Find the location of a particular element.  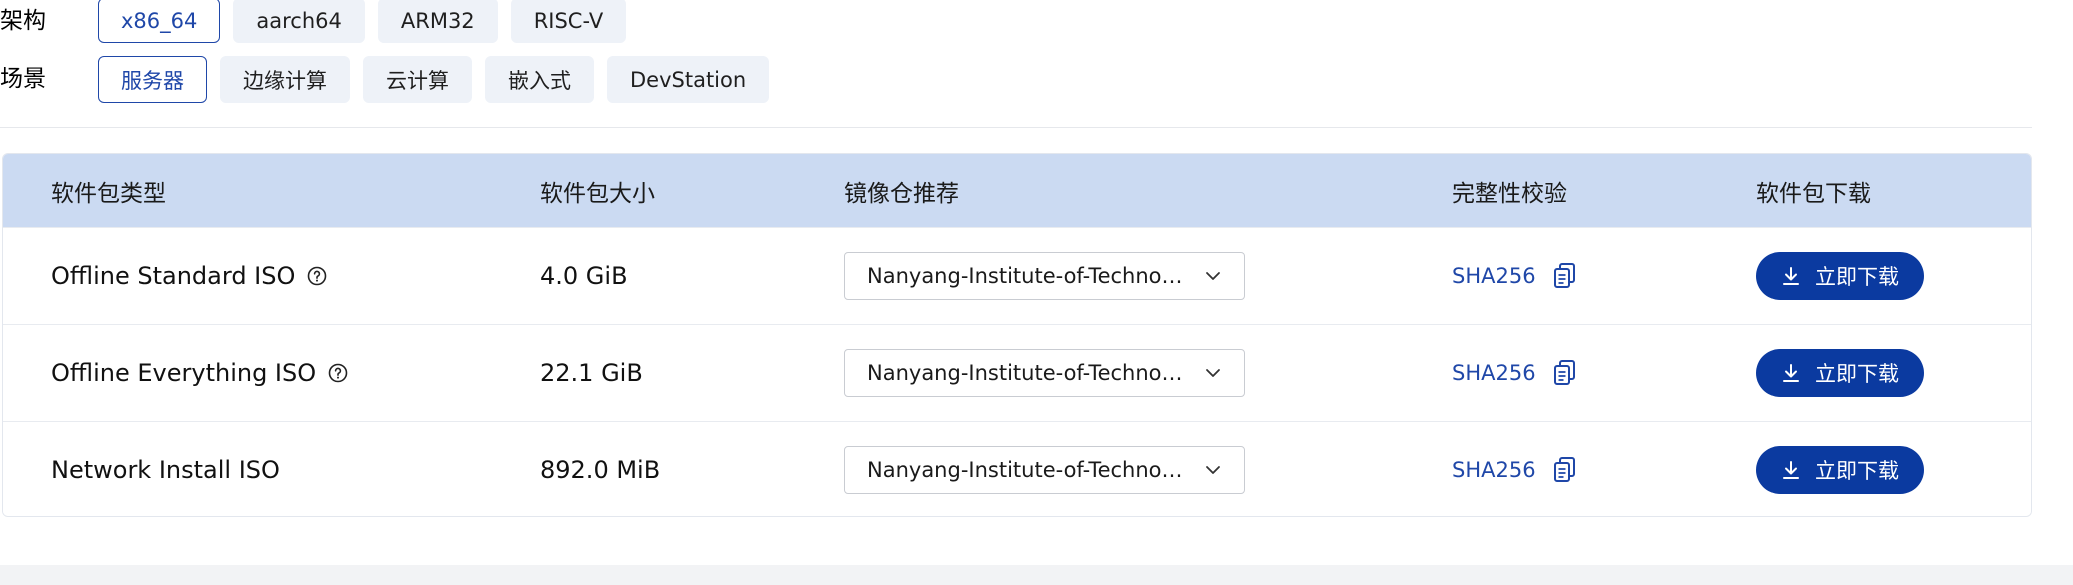

package-type: Network Install ISO is located at coordinates (165, 470).